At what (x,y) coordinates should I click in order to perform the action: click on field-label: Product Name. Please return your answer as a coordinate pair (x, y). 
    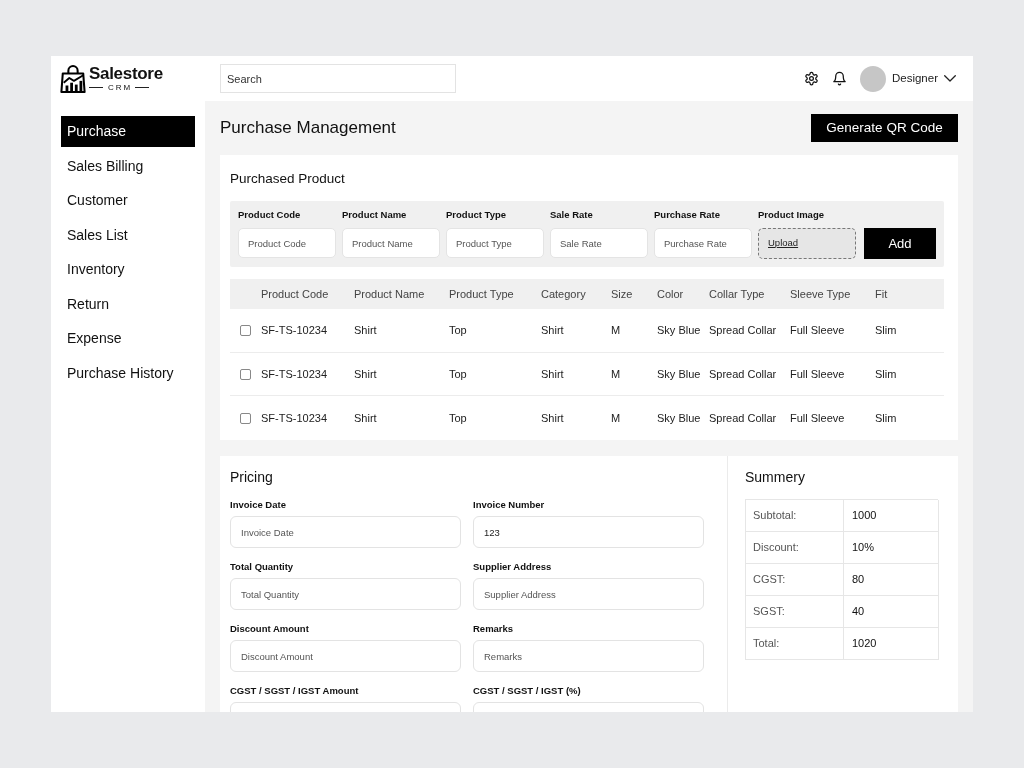
    Looking at the image, I should click on (375, 215).